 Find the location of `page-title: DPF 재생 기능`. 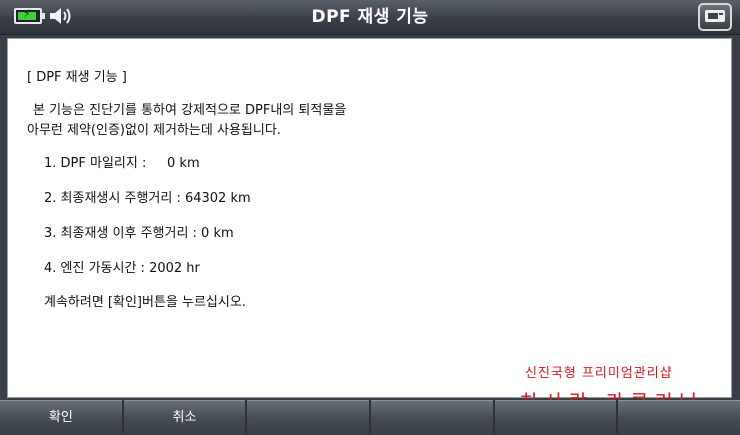

page-title: DPF 재생 기능 is located at coordinates (370, 17).